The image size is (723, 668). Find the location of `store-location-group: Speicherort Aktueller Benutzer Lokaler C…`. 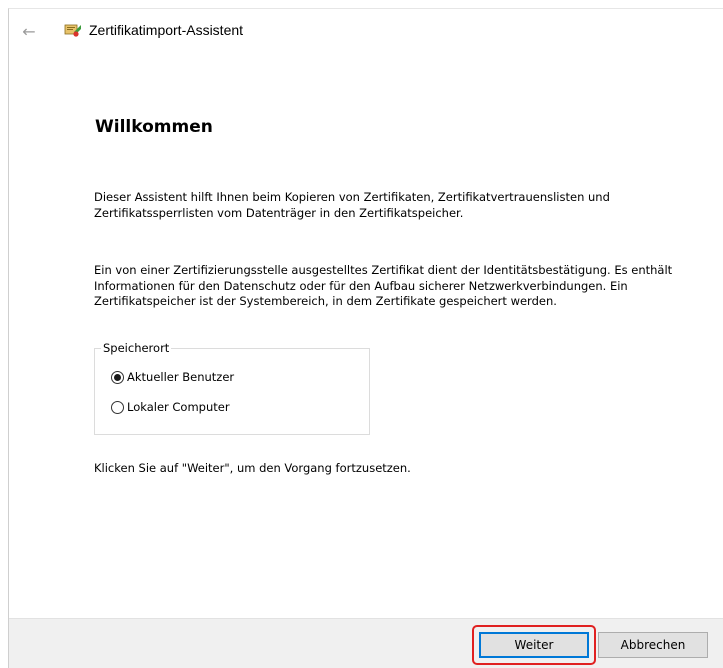

store-location-group: Speicherort Aktueller Benutzer Lokaler C… is located at coordinates (232, 388).